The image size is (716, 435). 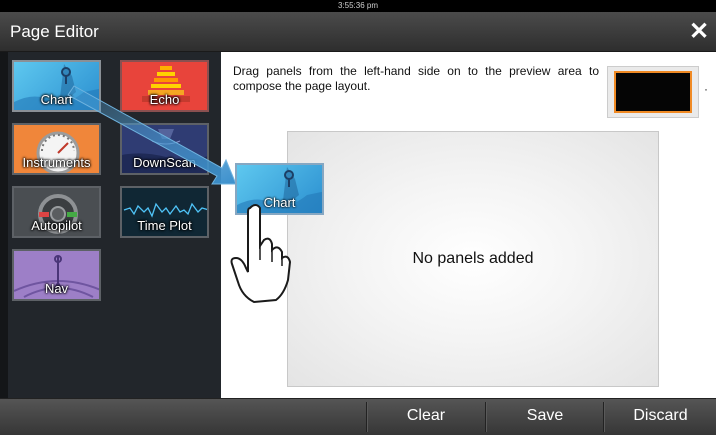 I want to click on dragging-panel-chart: Chart, so click(x=279, y=189).